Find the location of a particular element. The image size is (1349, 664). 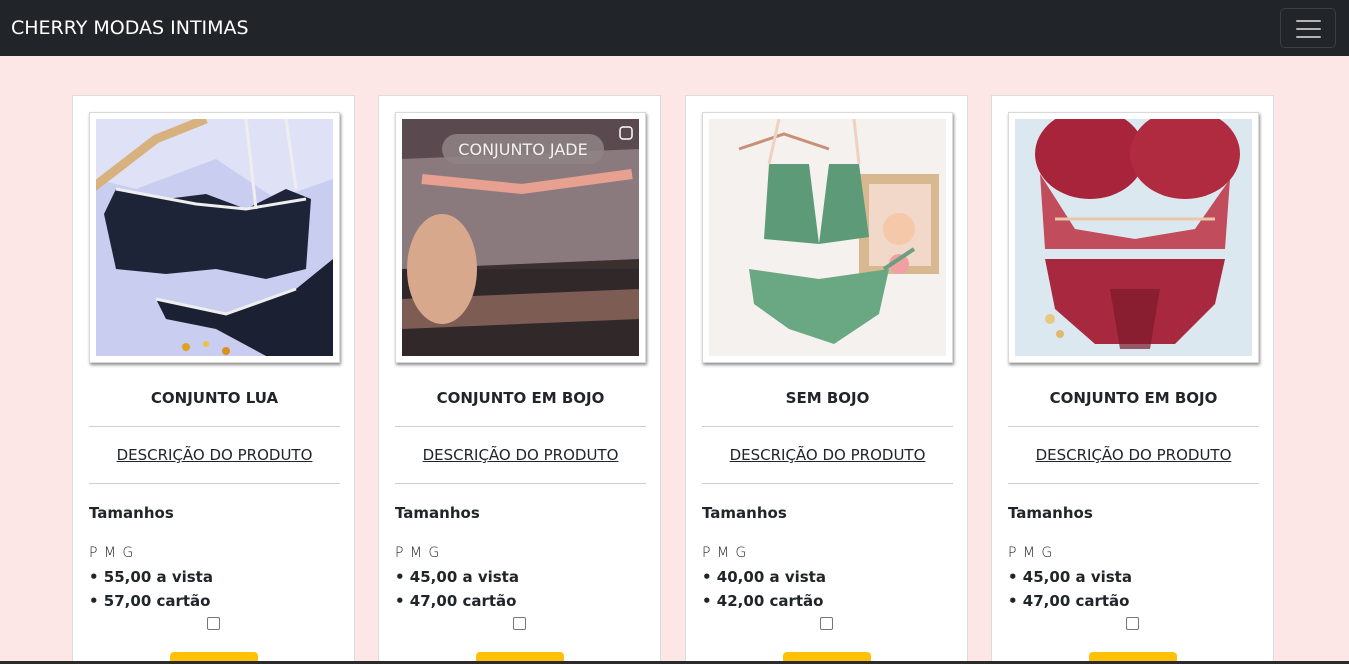

product-photo: CONJUNTO JADE is located at coordinates (520, 237).